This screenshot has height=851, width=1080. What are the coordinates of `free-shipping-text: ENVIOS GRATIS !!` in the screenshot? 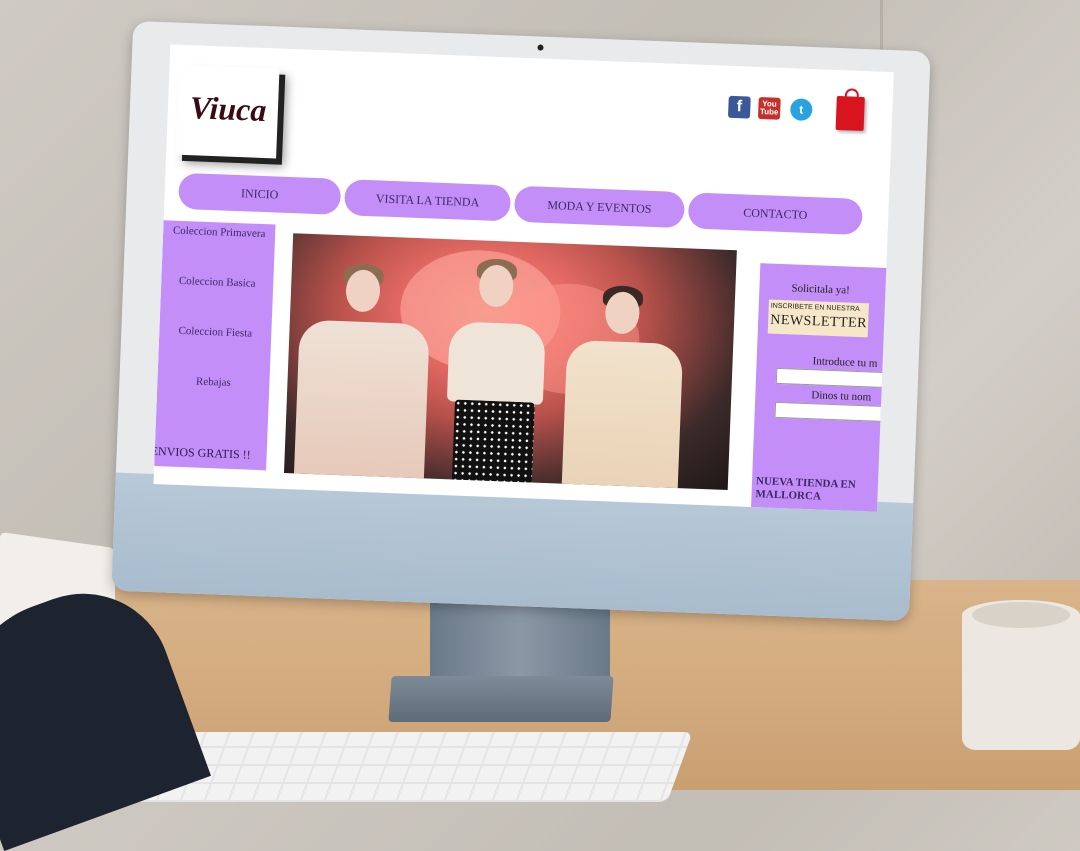 It's located at (202, 452).